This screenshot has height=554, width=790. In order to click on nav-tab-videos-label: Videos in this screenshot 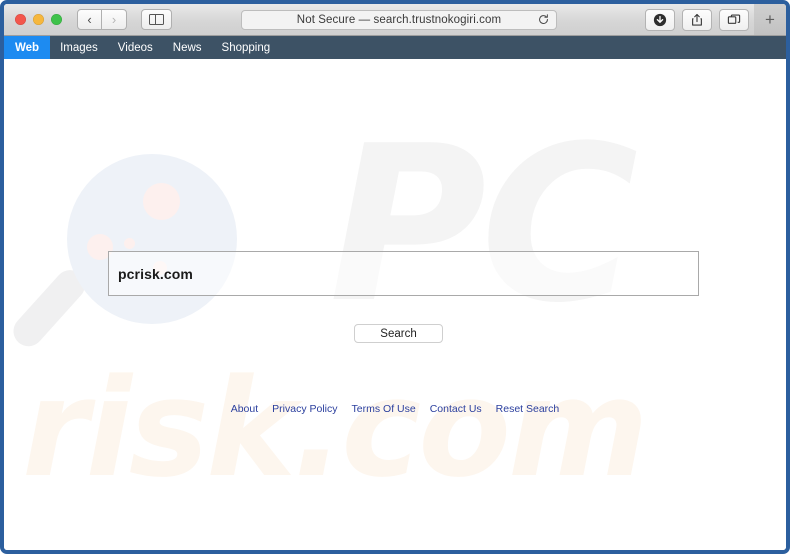, I will do `click(135, 47)`.